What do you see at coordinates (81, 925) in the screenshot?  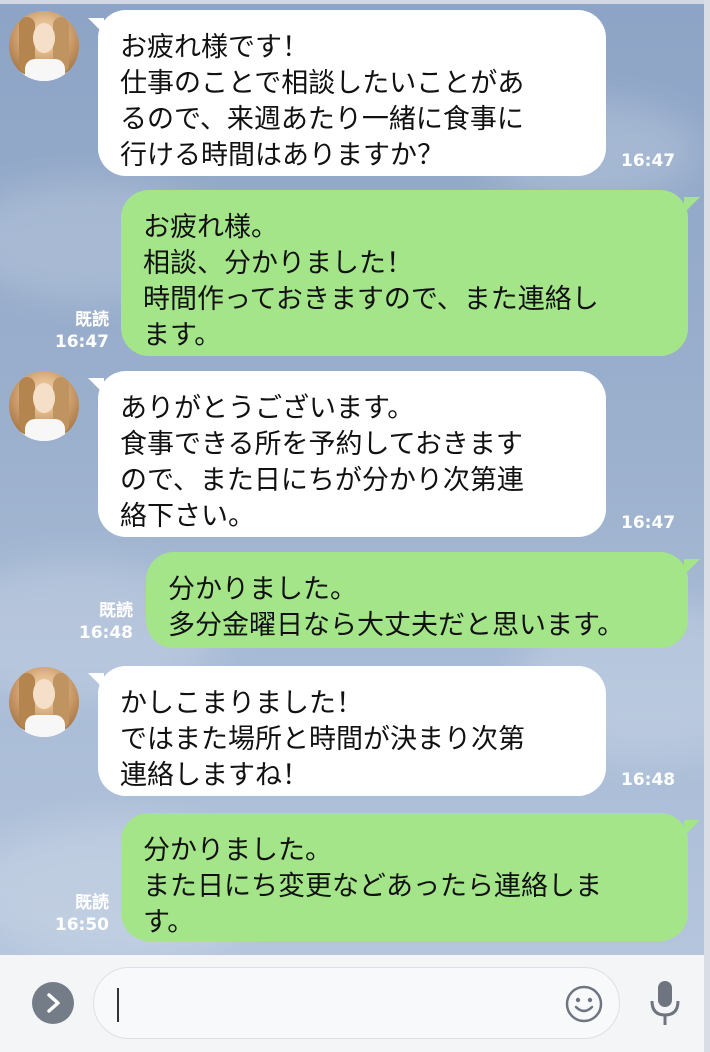 I see `message-time: 16:50` at bounding box center [81, 925].